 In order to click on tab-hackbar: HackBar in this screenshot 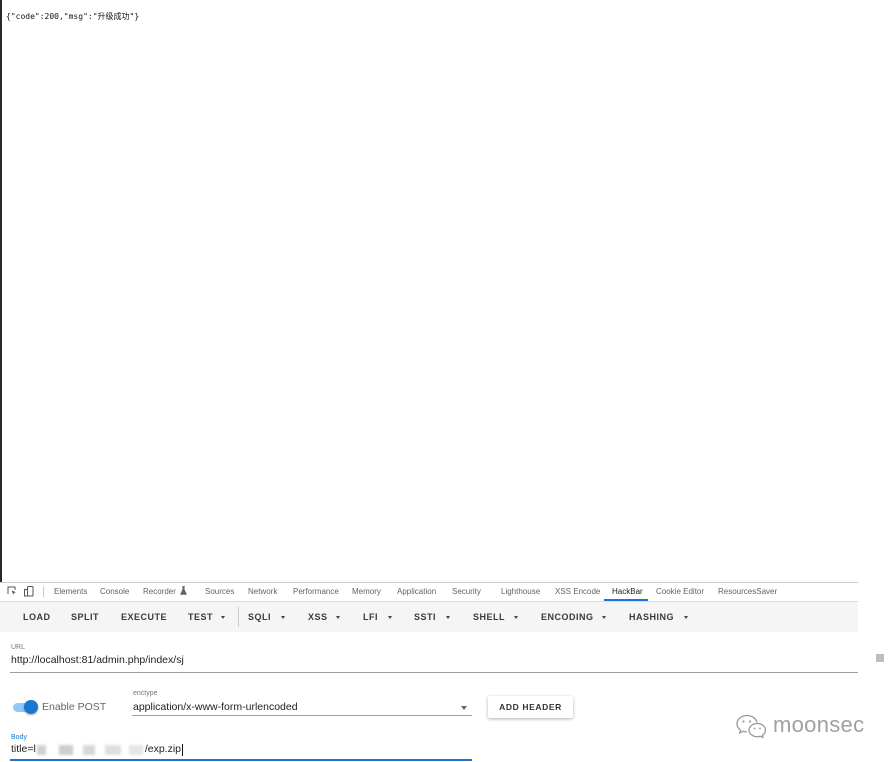, I will do `click(627, 591)`.